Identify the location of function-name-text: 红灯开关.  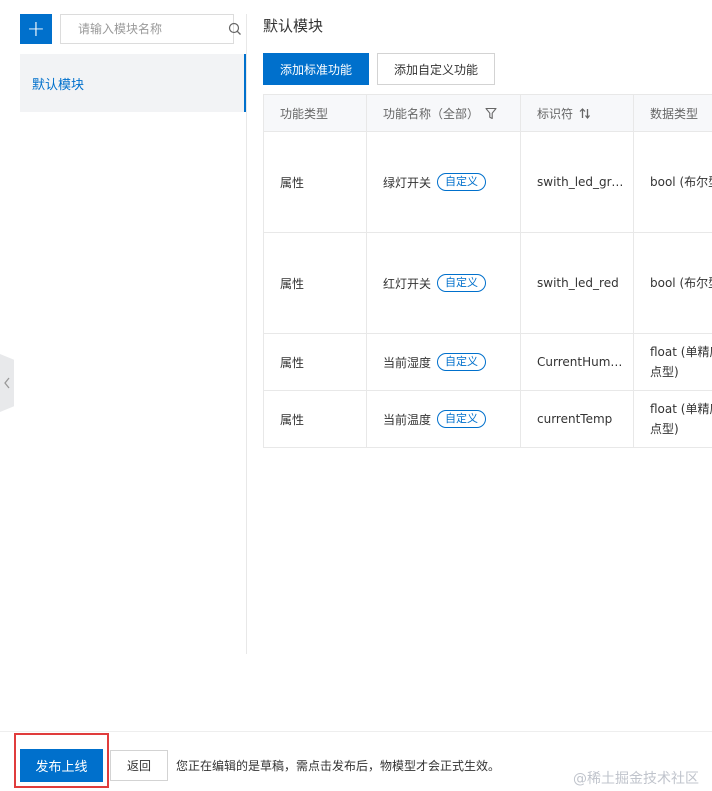
(407, 283).